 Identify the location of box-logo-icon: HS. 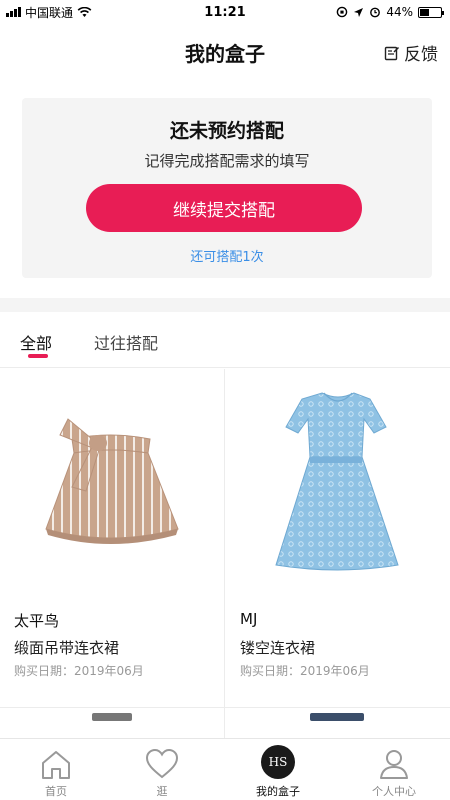
(278, 762).